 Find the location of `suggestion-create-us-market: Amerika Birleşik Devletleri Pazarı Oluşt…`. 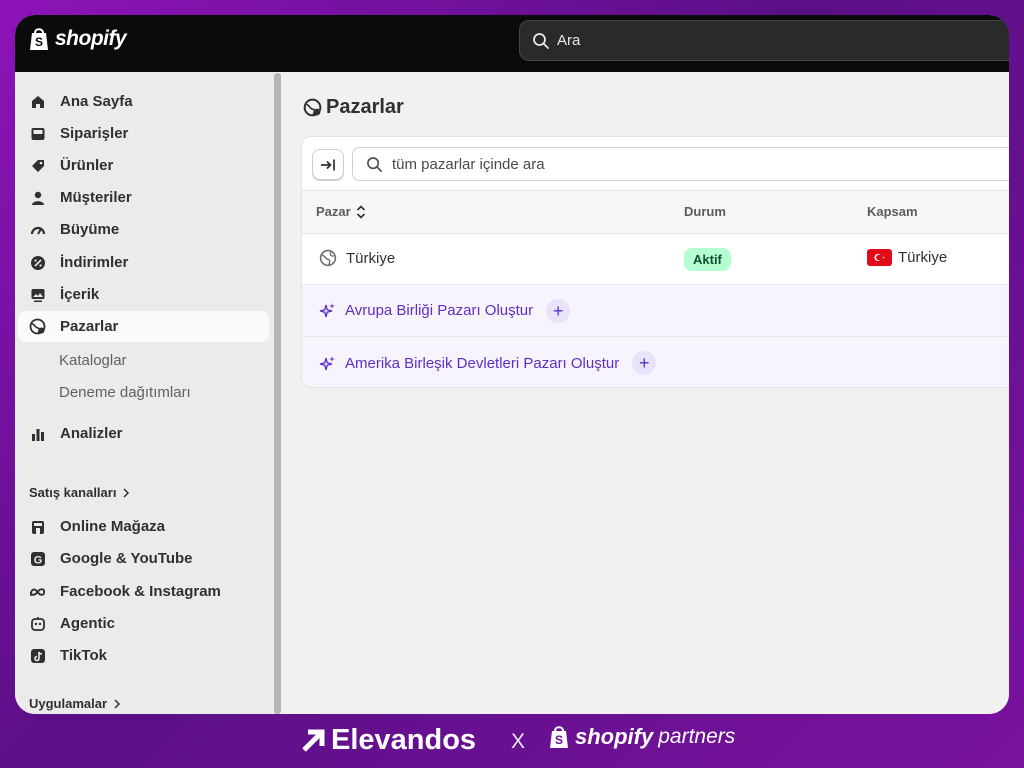

suggestion-create-us-market: Amerika Birleşik Devletleri Pazarı Oluşt… is located at coordinates (655, 362).